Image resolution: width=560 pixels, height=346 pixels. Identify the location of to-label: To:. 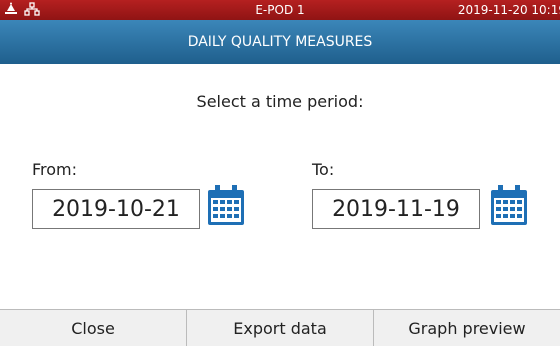
(323, 169).